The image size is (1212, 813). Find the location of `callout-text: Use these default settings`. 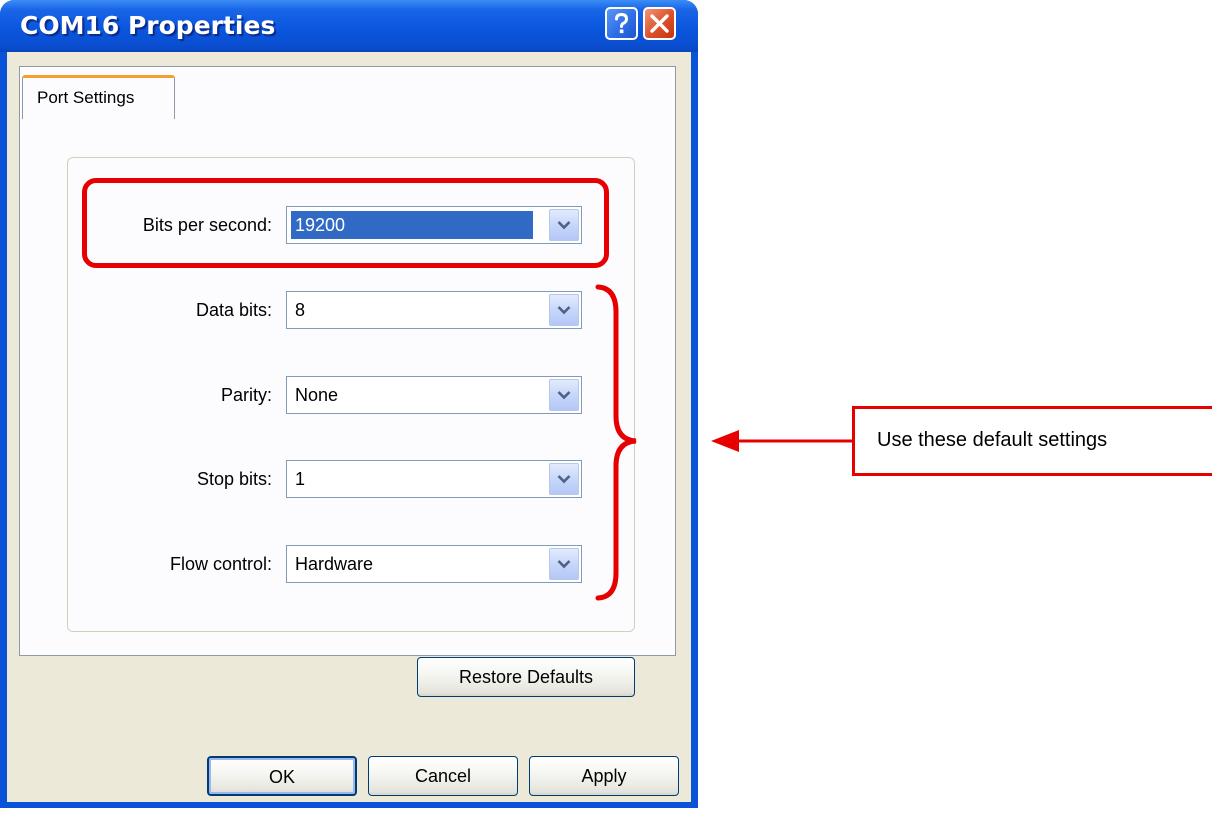

callout-text: Use these default settings is located at coordinates (992, 440).